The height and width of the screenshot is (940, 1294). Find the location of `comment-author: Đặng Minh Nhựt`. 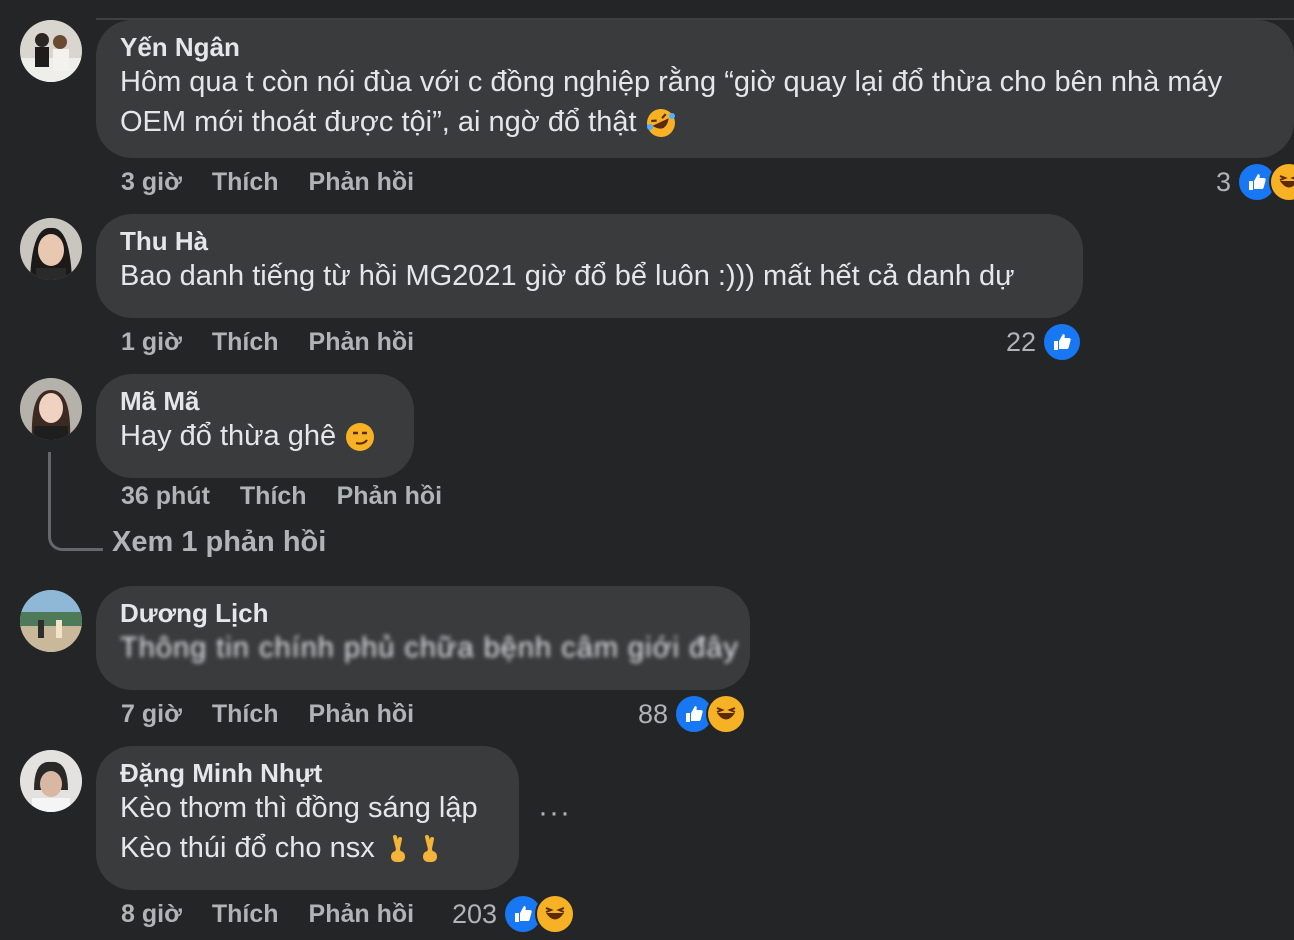

comment-author: Đặng Minh Nhựt is located at coordinates (307, 773).